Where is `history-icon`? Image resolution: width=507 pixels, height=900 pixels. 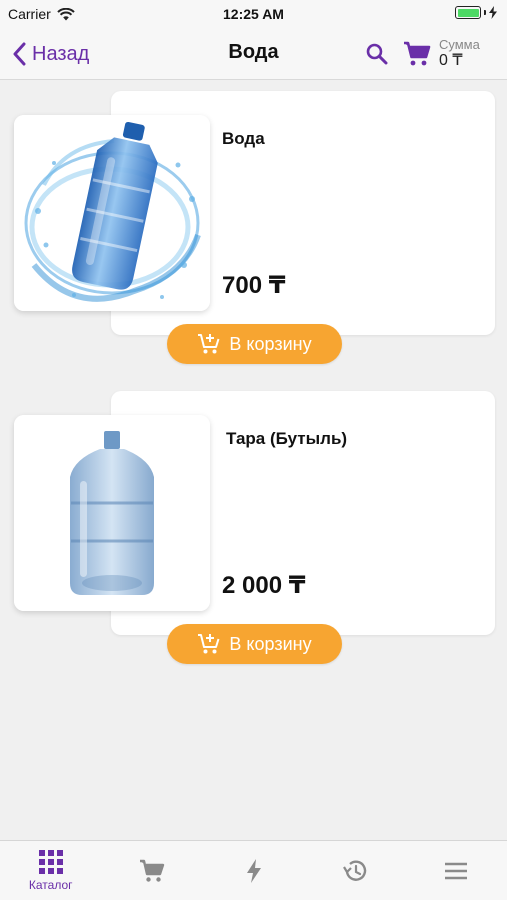
history-icon is located at coordinates (354, 870).